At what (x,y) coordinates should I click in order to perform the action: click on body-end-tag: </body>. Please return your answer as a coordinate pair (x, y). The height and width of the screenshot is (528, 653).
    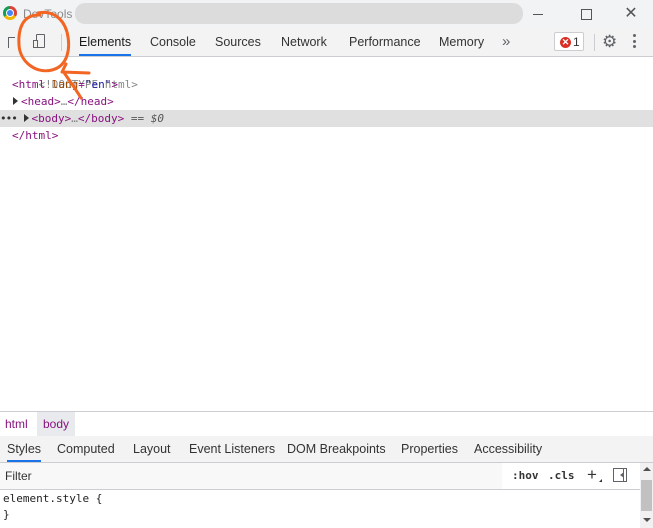
    Looking at the image, I should click on (101, 118).